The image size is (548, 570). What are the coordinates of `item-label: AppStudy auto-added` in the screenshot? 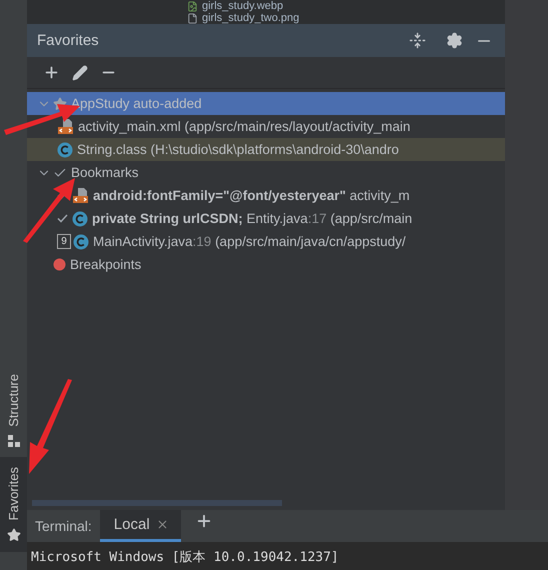 It's located at (136, 103).